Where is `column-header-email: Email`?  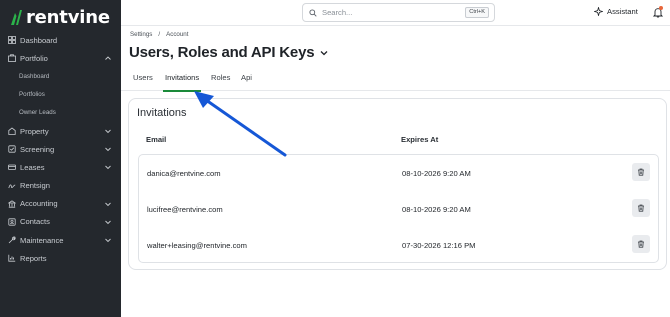 column-header-email: Email is located at coordinates (156, 139).